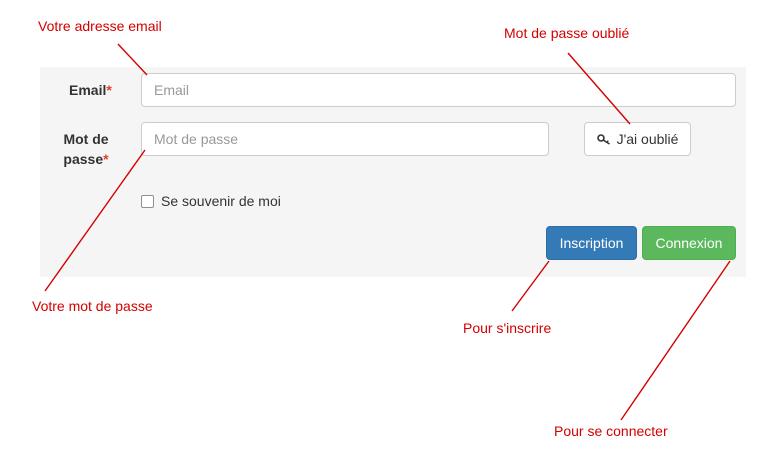 The image size is (766, 450). Describe the element at coordinates (530, 286) in the screenshot. I see `register-leader-line` at that location.